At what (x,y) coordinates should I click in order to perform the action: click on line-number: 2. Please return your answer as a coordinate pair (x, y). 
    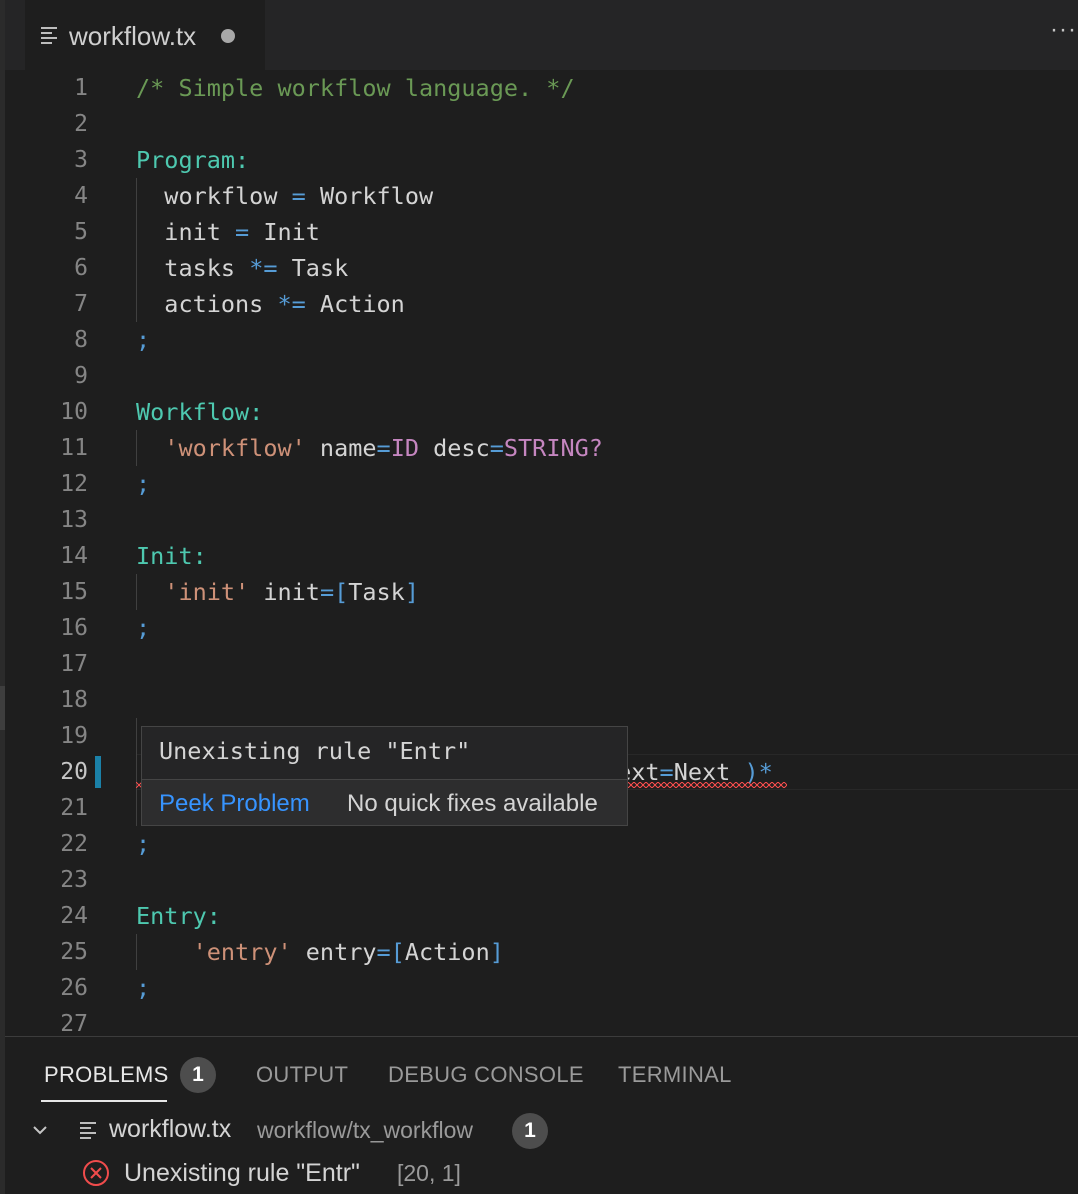
    Looking at the image, I should click on (81, 124).